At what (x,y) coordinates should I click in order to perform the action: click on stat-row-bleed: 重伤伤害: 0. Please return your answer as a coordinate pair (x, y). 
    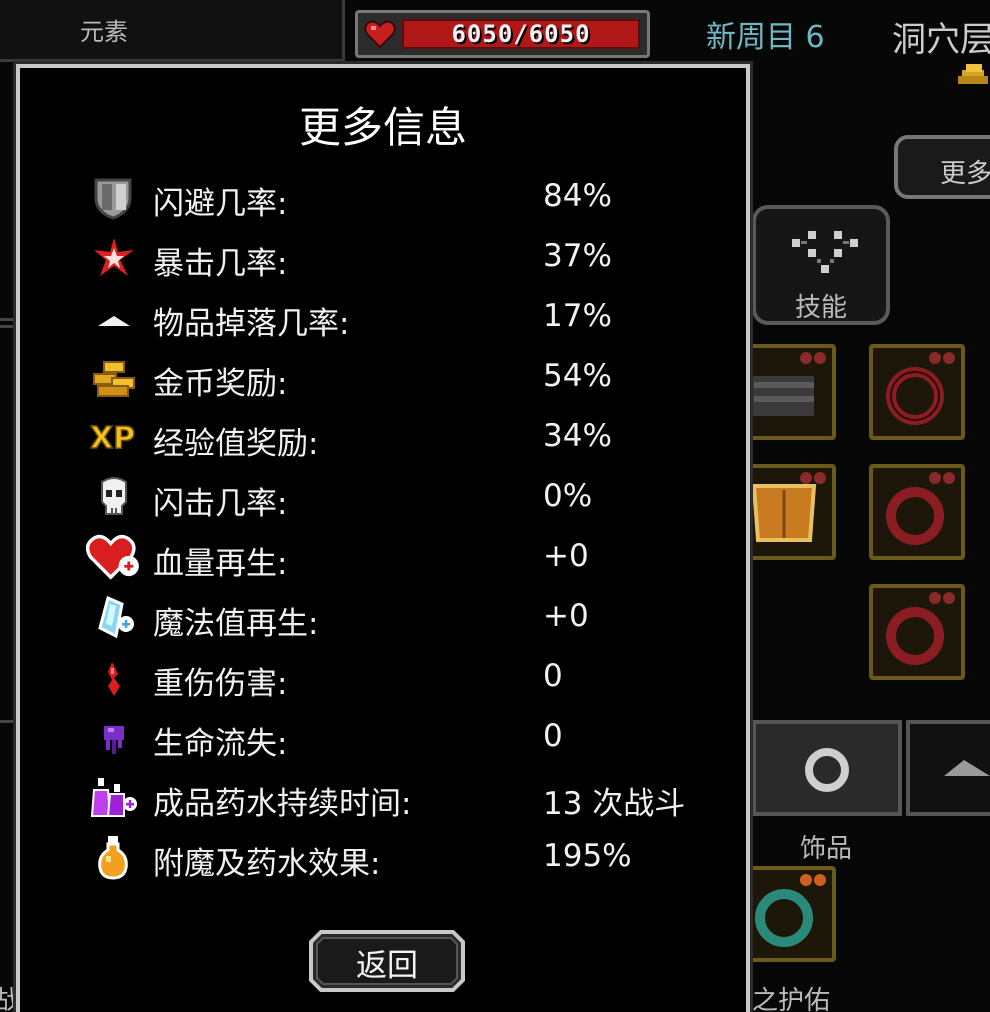
    Looking at the image, I should click on (410, 678).